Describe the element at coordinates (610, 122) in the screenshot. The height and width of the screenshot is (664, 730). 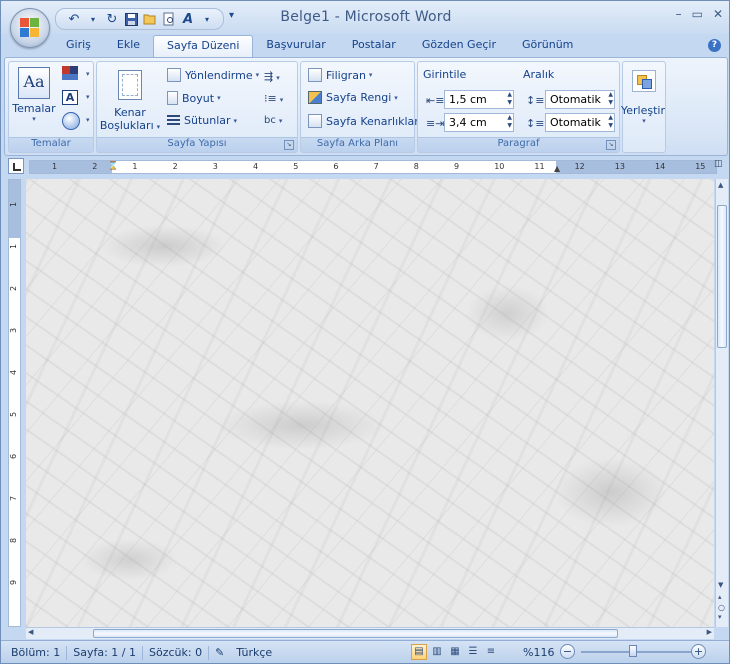
I see `spacing-after-spin-icon: ▲ ▼` at that location.